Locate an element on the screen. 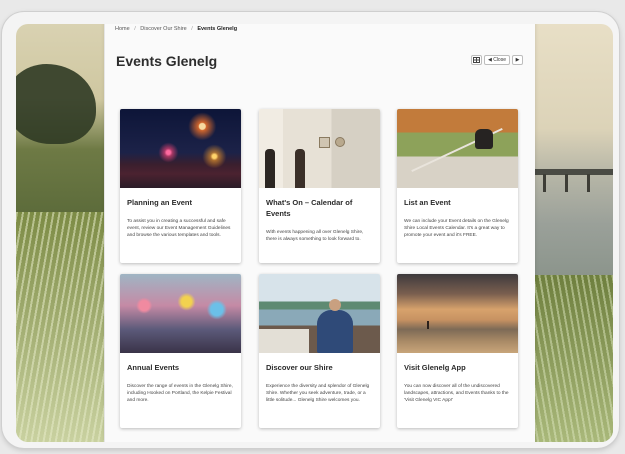  card-title: Discover our Shire is located at coordinates (299, 367).